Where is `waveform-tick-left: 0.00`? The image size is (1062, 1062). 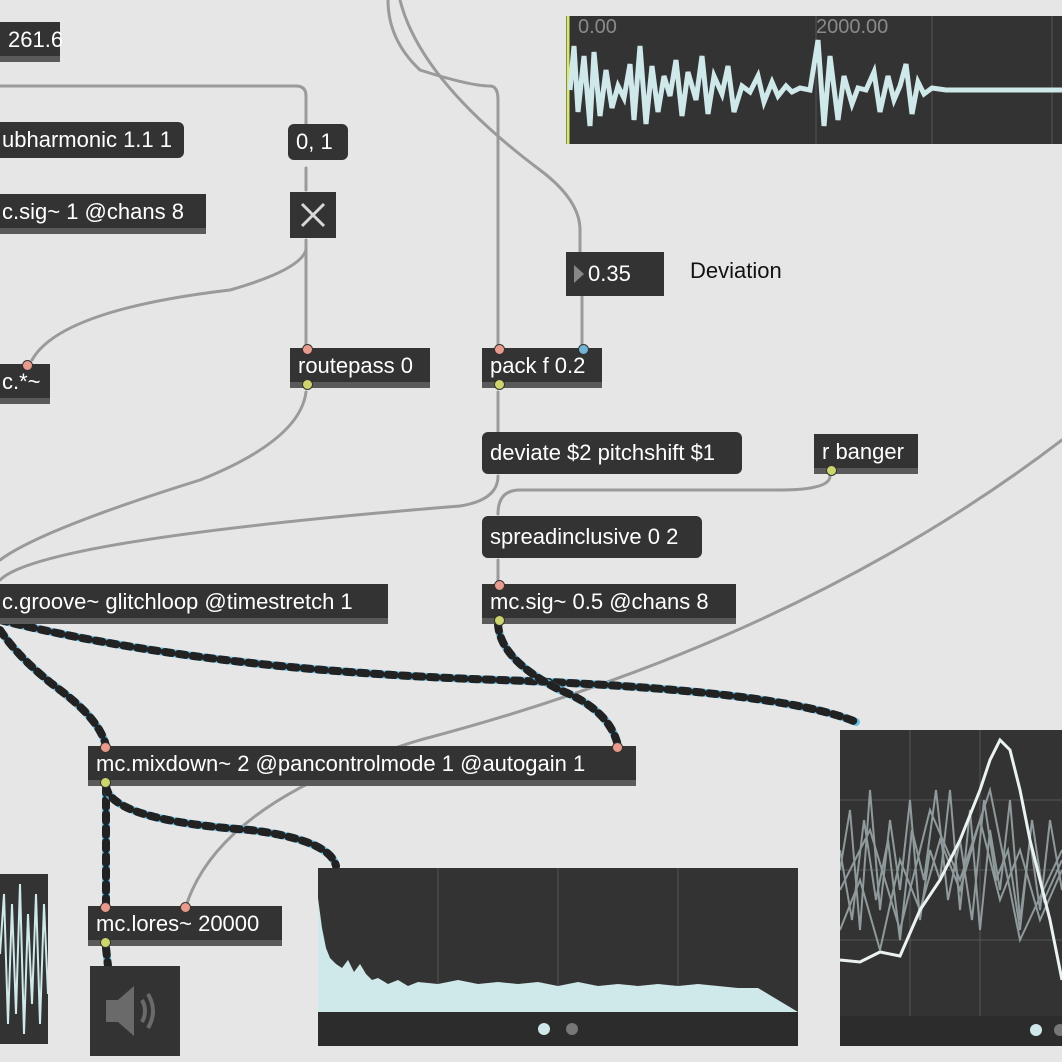
waveform-tick-left: 0.00 is located at coordinates (597, 27).